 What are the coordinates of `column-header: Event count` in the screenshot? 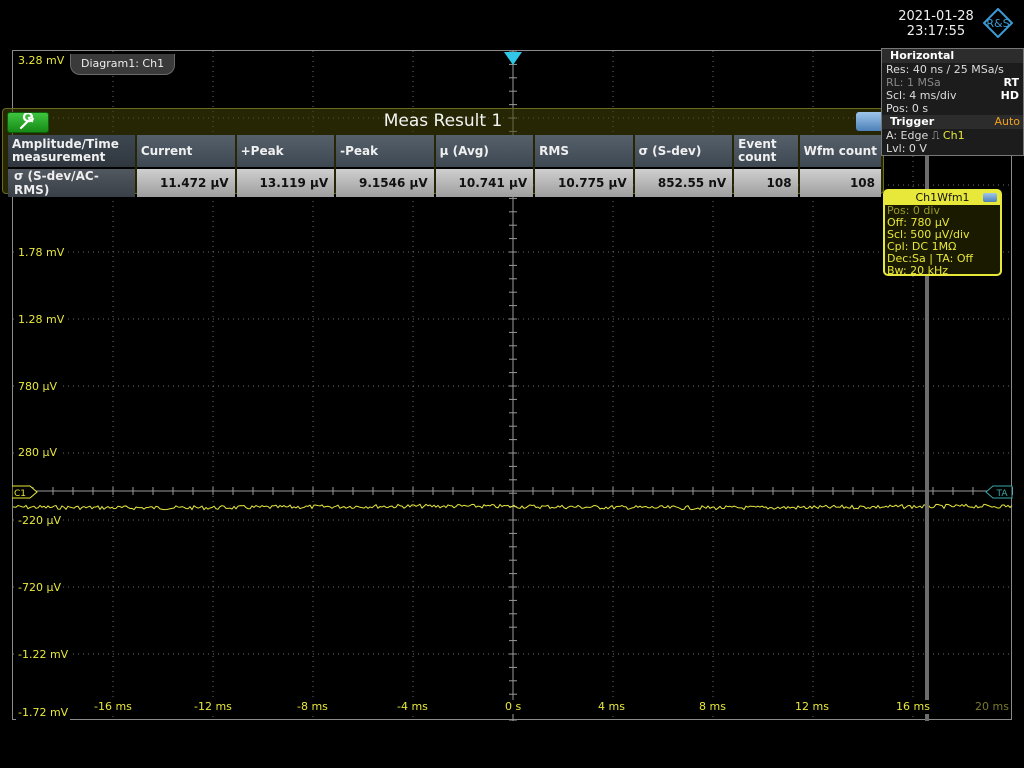 It's located at (766, 152).